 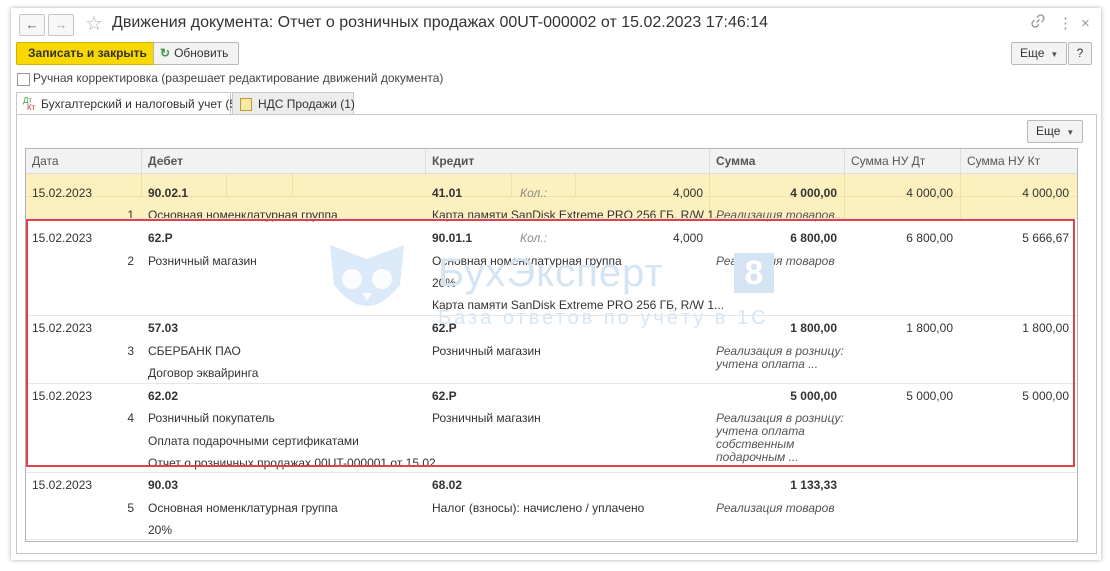 What do you see at coordinates (62, 193) in the screenshot?
I see `row1-date: 15.02.2023` at bounding box center [62, 193].